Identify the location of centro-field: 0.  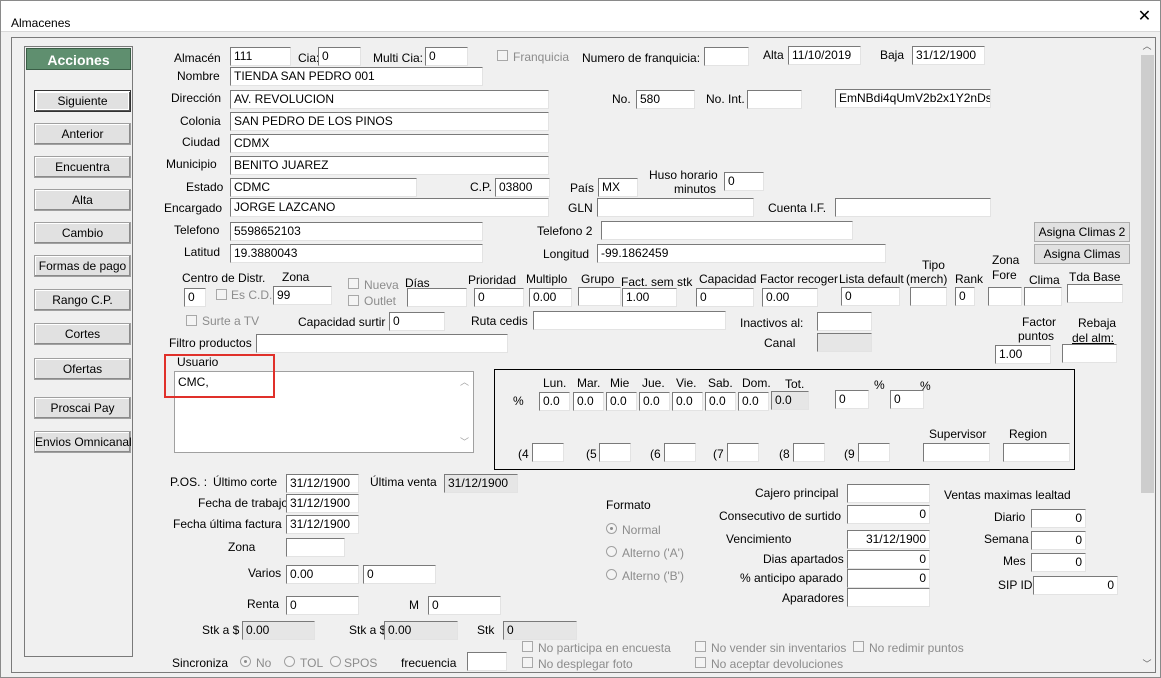
(195, 297).